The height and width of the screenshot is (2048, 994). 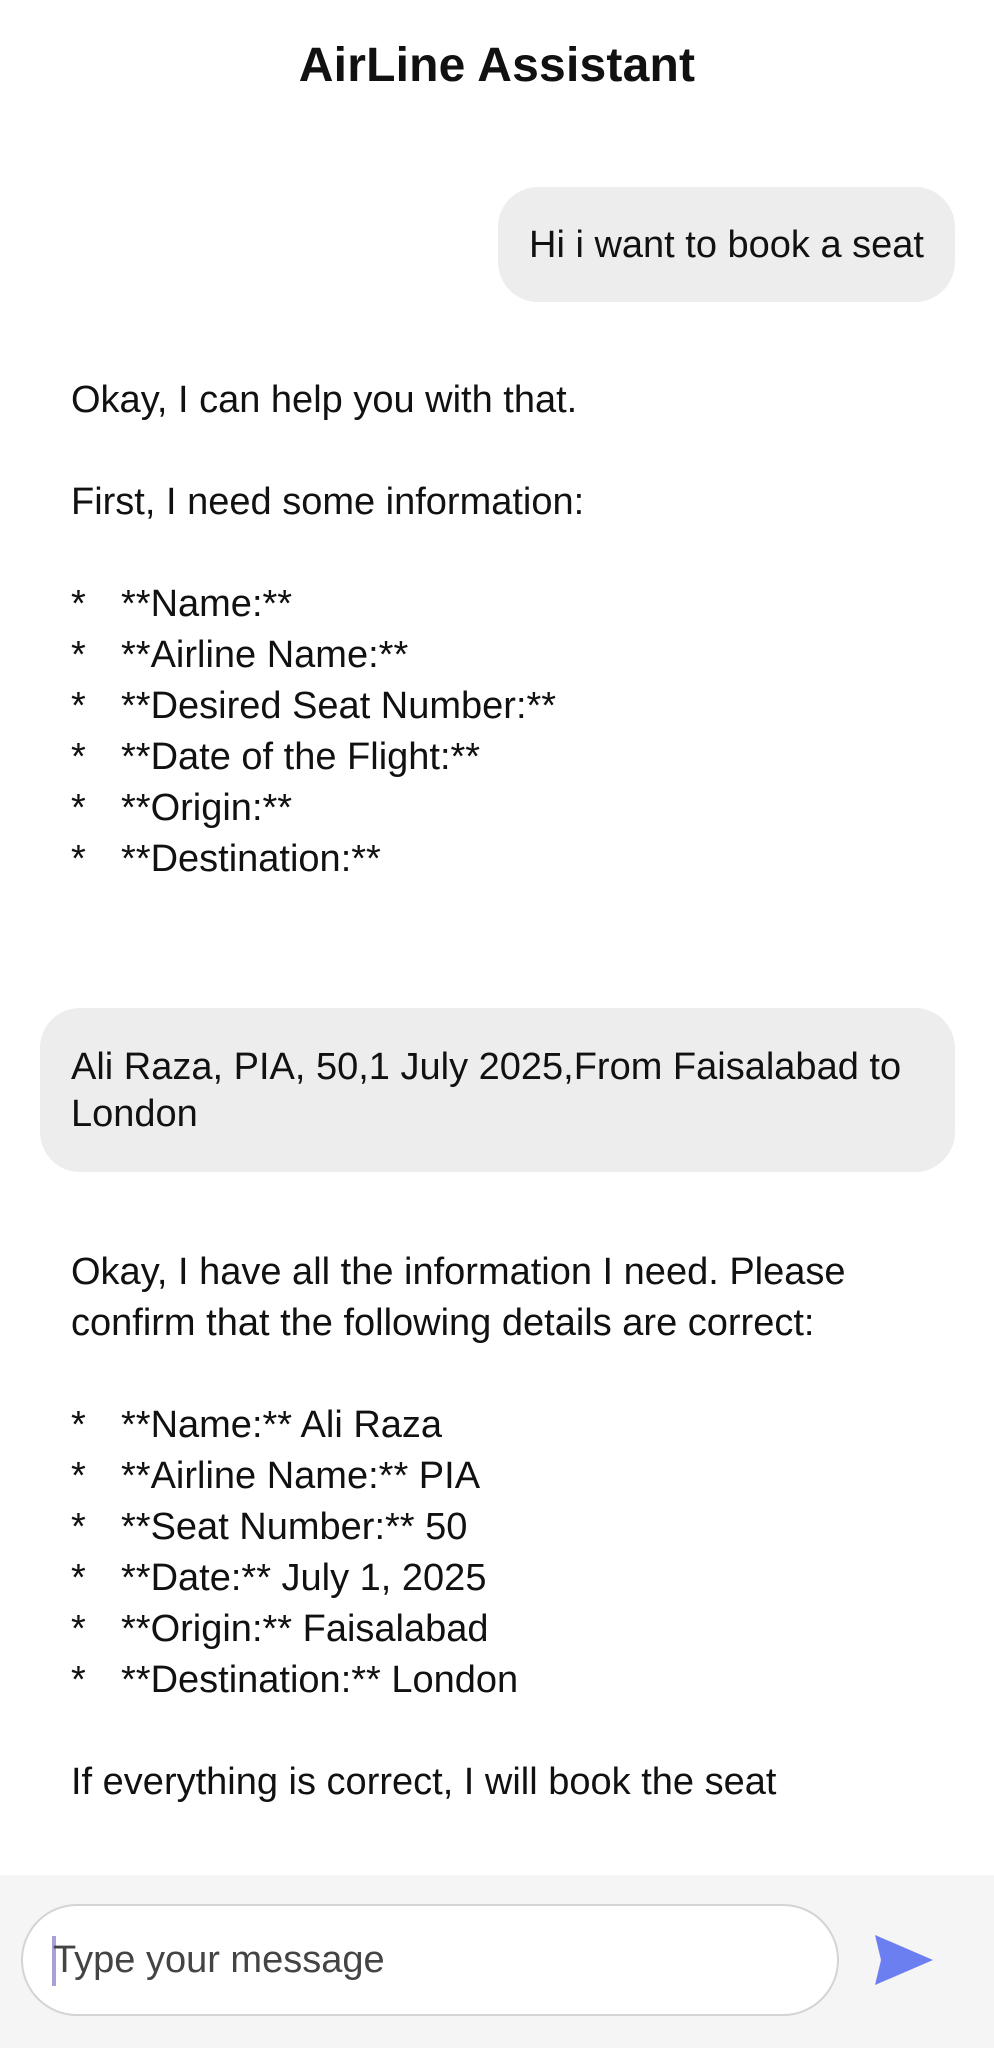 I want to click on list-item-text: **Desired Seat Number:**, so click(x=339, y=706).